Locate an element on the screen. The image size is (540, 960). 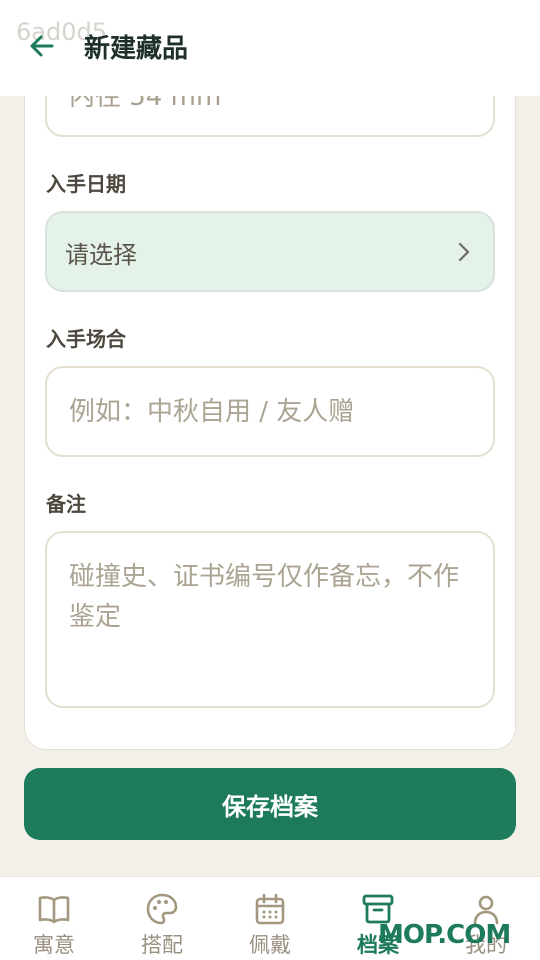
notes-label: 备注 is located at coordinates (66, 504).